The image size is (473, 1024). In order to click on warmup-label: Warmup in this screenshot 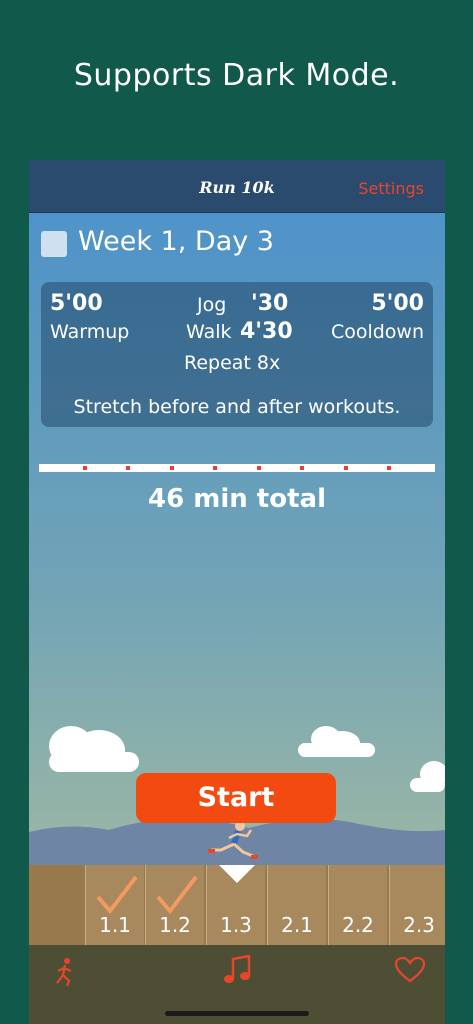, I will do `click(90, 332)`.